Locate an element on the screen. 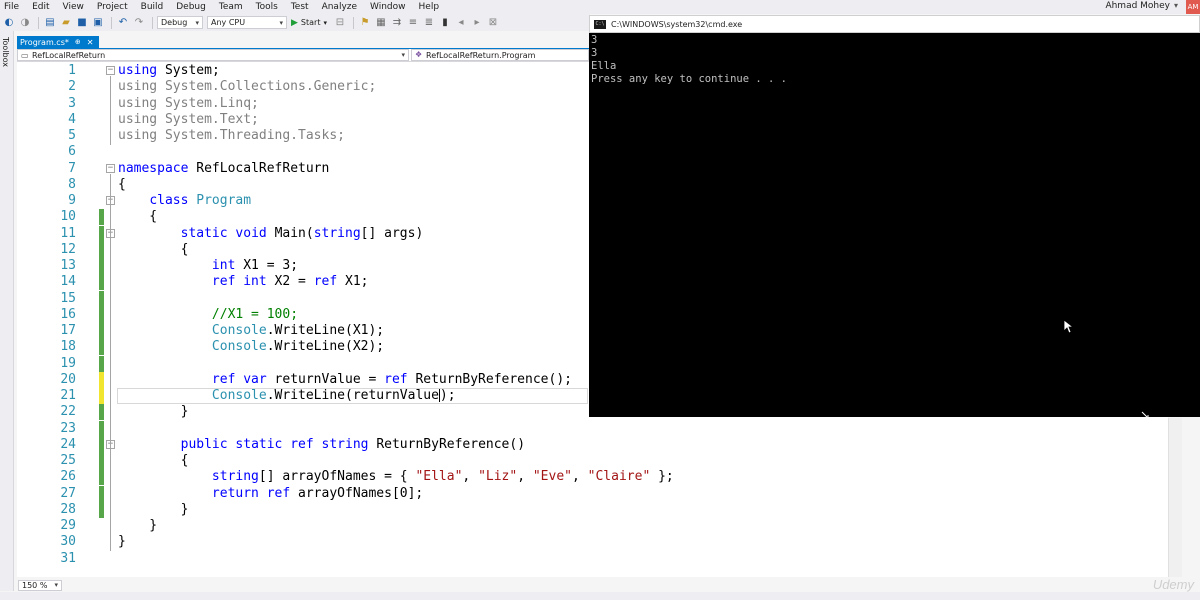 Image resolution: width=1200 pixels, height=600 pixels. bookmark-icon: ▮ is located at coordinates (445, 23).